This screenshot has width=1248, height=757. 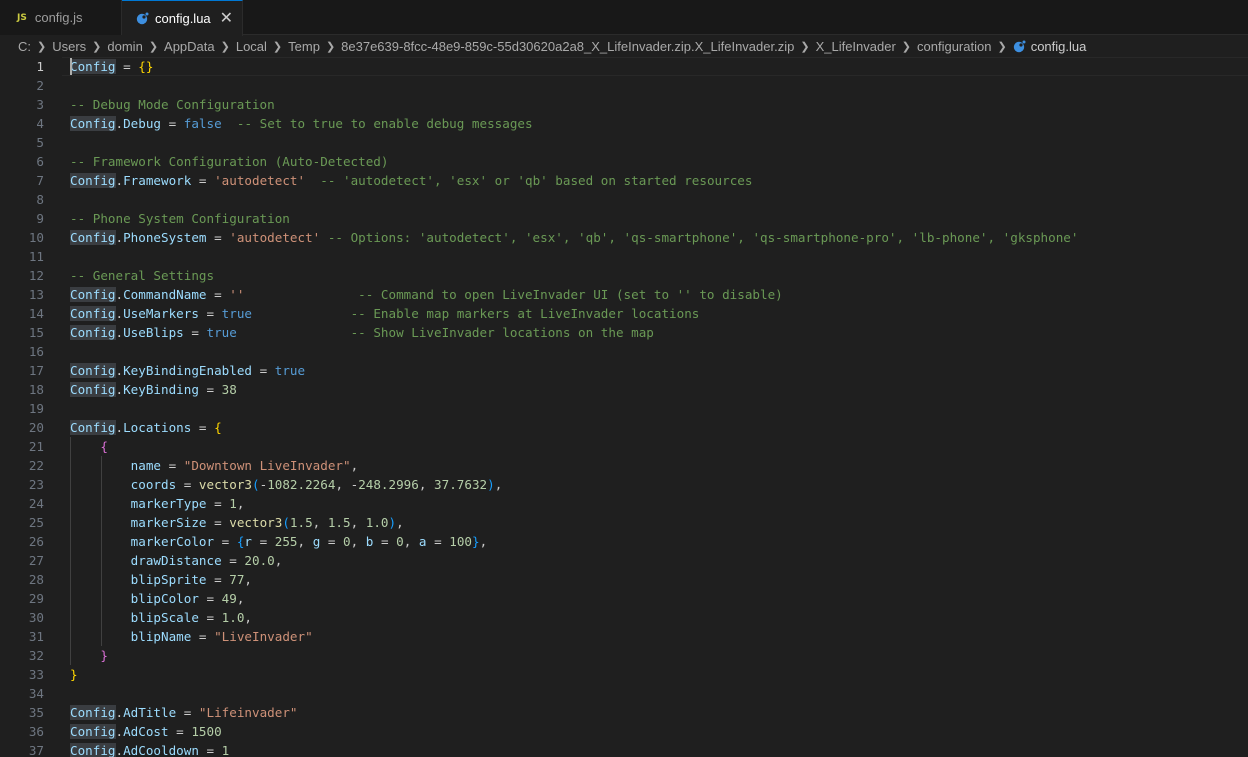 What do you see at coordinates (61, 17) in the screenshot?
I see `tab-config-js: JS config.js` at bounding box center [61, 17].